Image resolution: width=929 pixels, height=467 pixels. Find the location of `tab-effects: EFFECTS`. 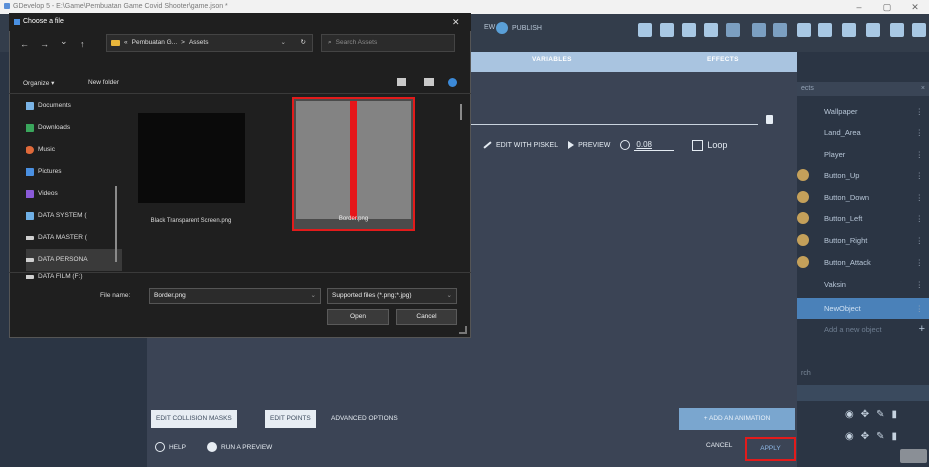

tab-effects: EFFECTS is located at coordinates (723, 59).